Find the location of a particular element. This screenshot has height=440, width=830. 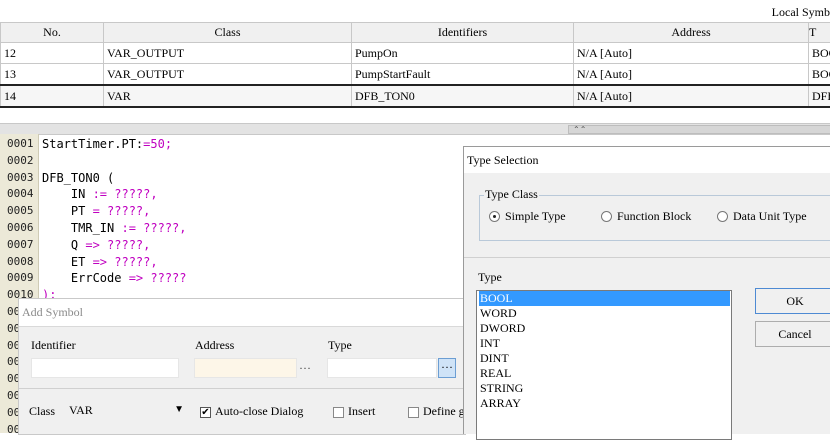

dialog-title-bar: Type Selection is located at coordinates (647, 160).